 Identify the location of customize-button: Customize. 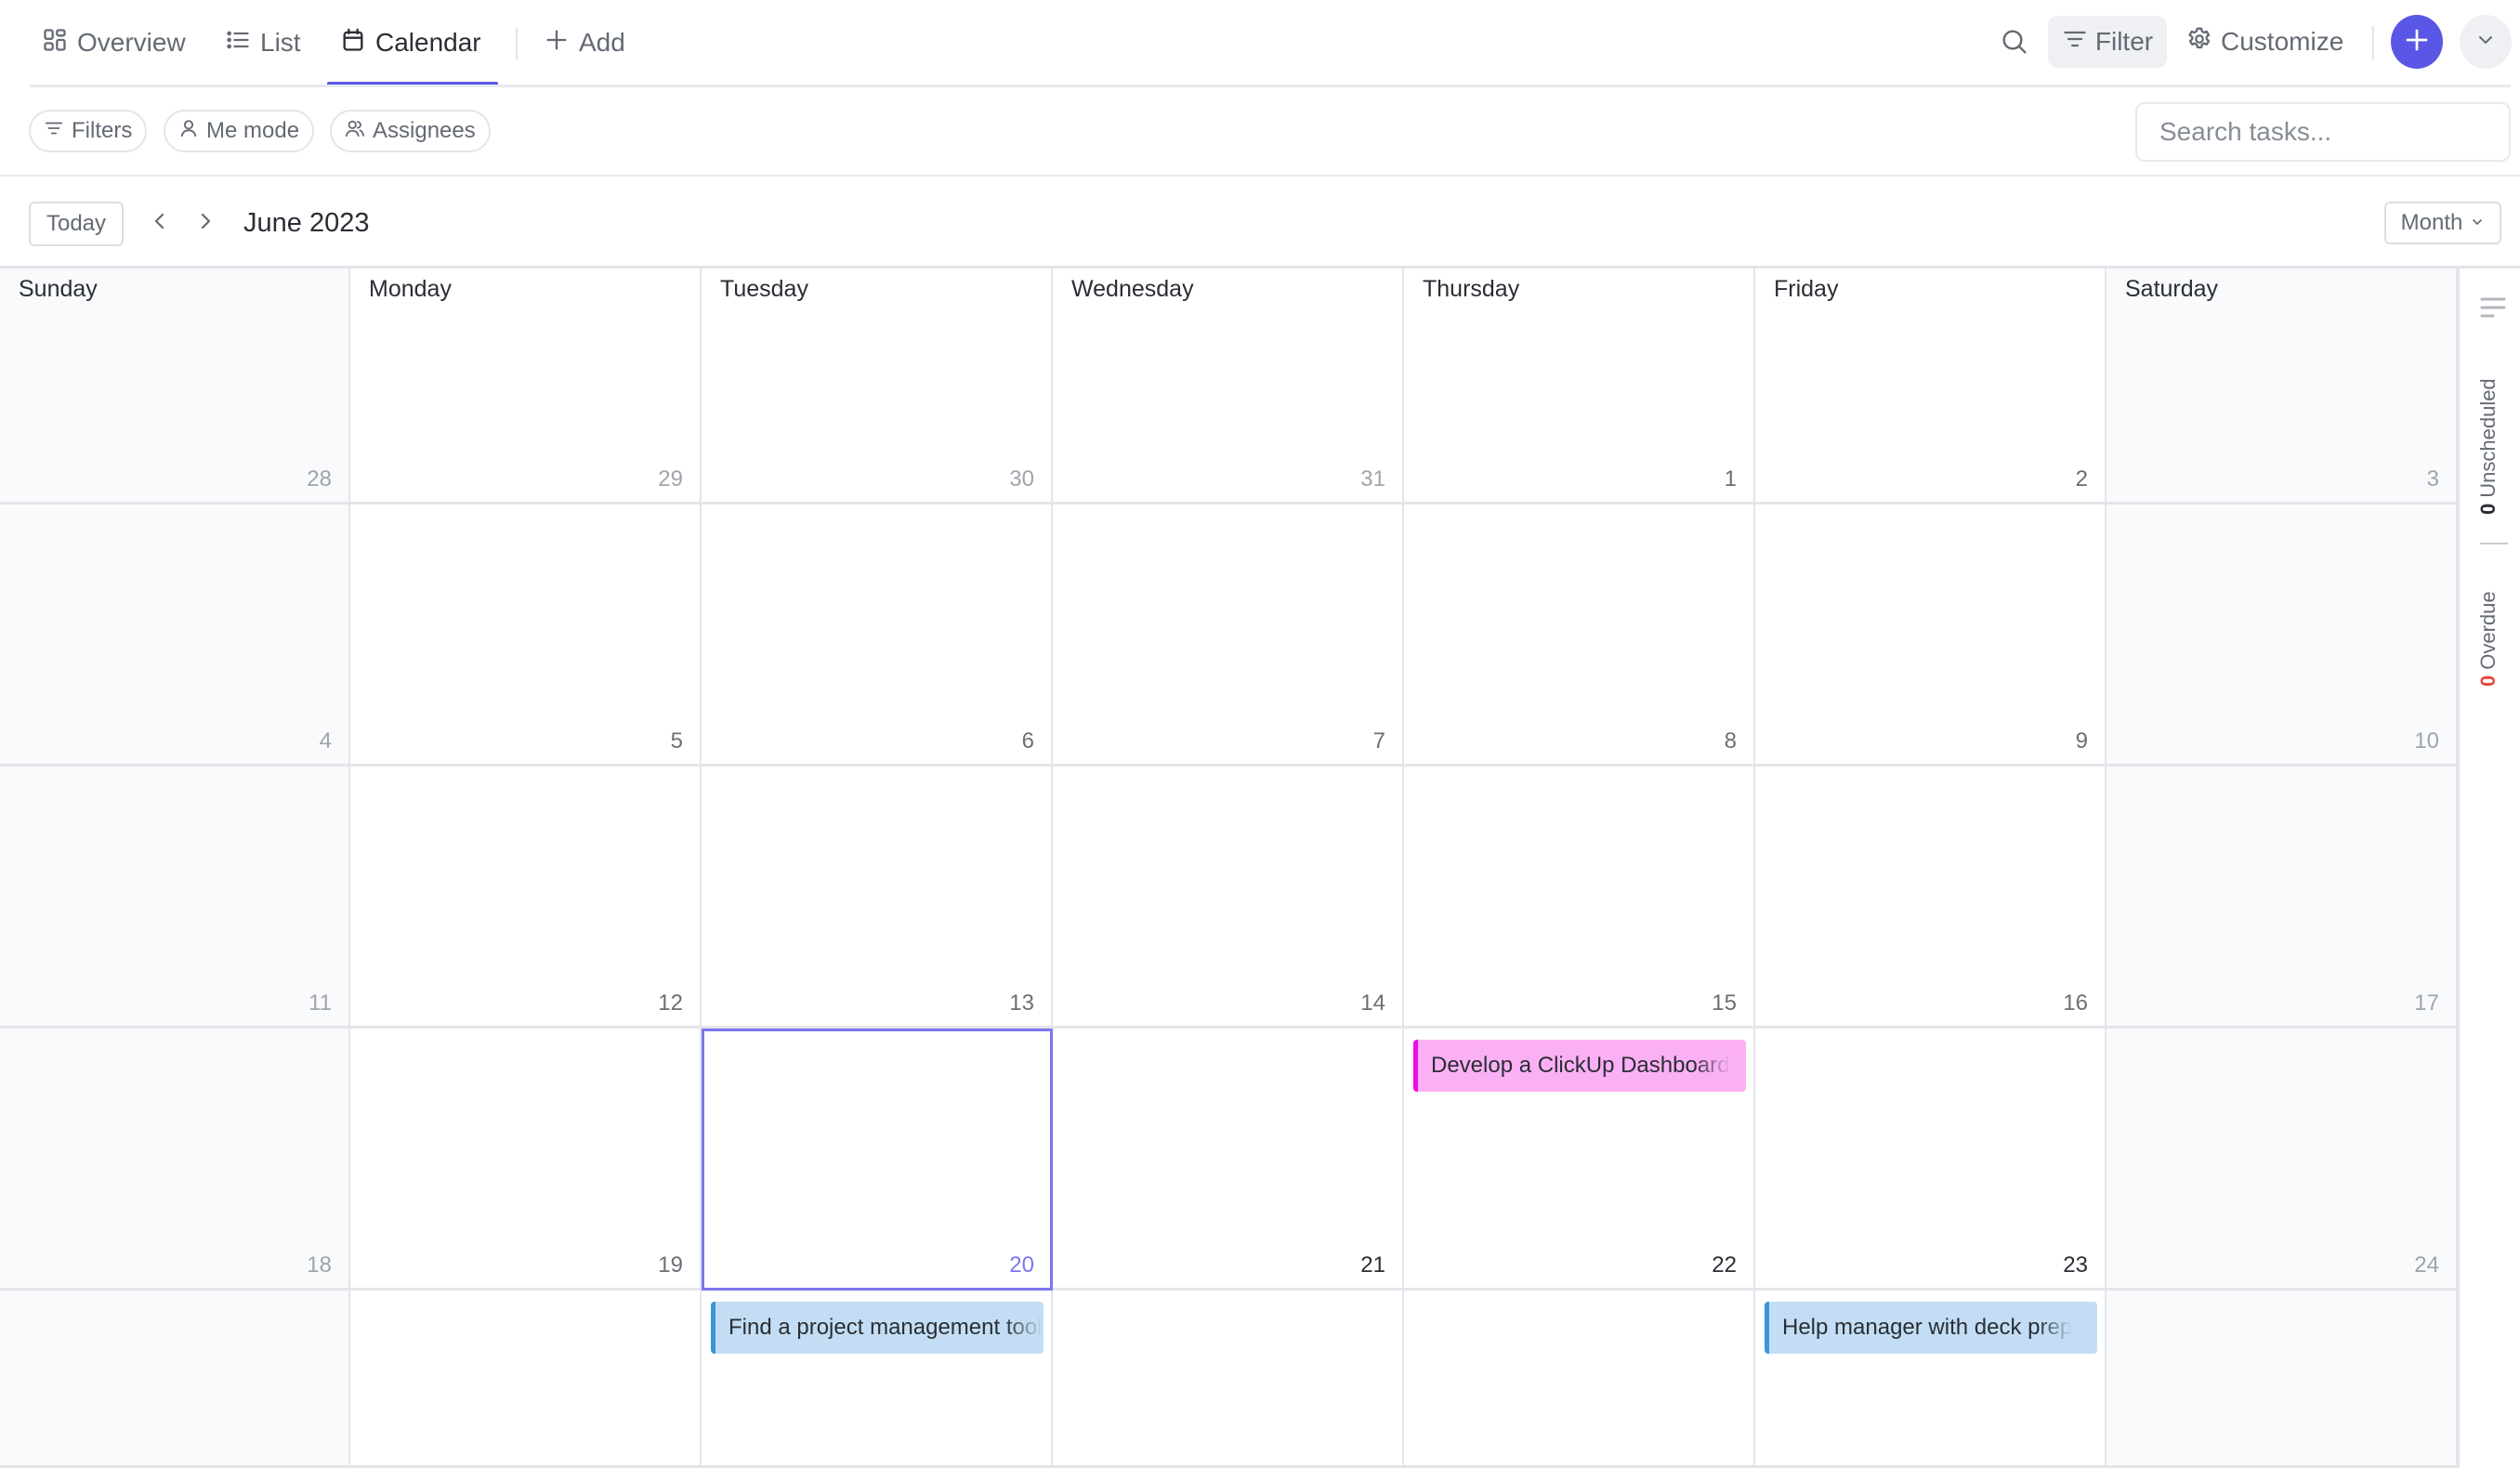
(2264, 42).